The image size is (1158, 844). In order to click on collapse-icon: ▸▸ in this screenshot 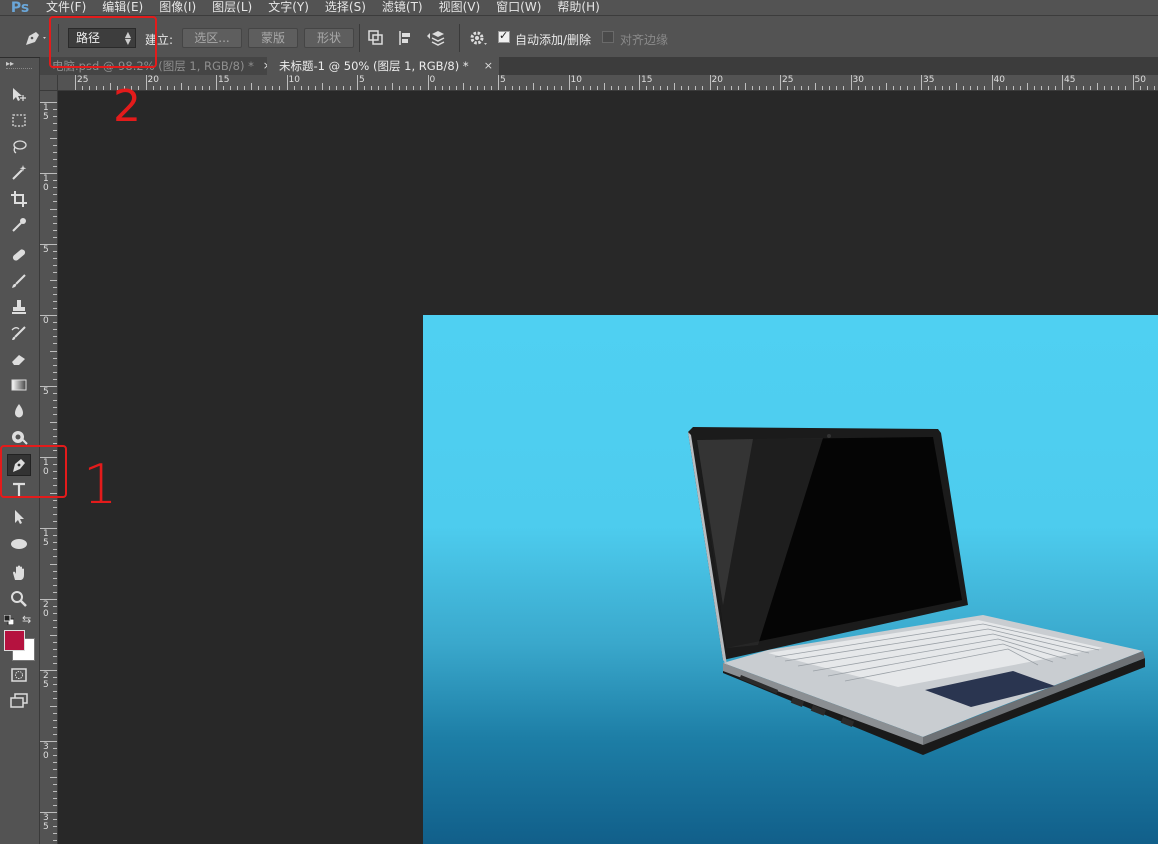, I will do `click(10, 63)`.